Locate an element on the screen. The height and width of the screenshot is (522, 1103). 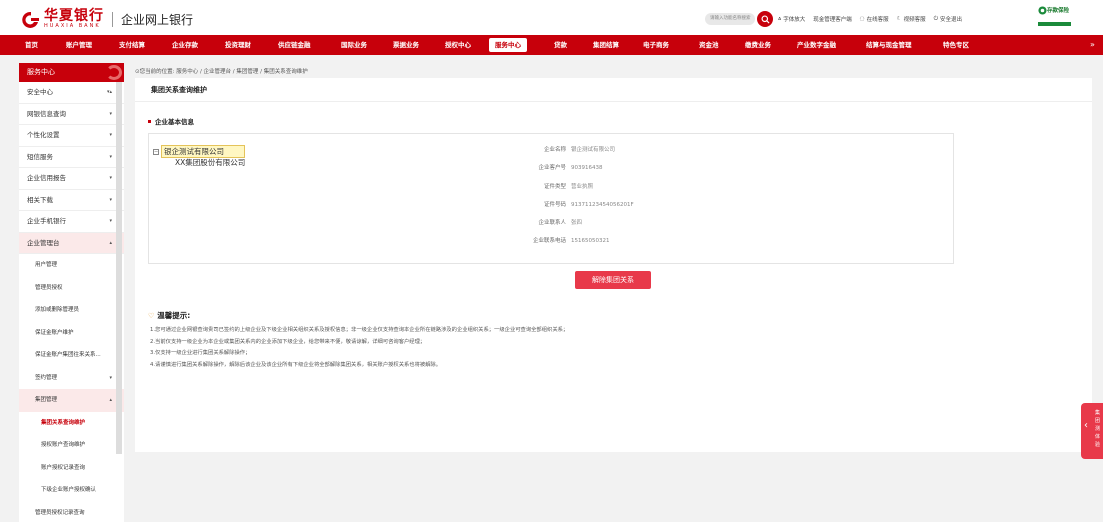
nav-item-auth-center: 授权中心 is located at coordinates (458, 45).